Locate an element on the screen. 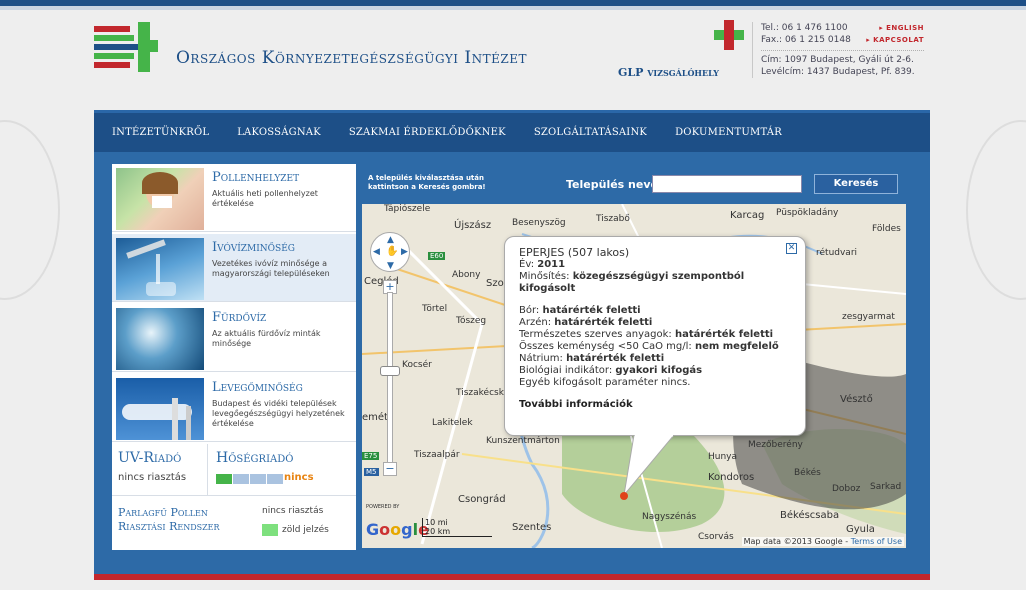 This screenshot has height=590, width=1026. top-bar-accent is located at coordinates (513, 8).